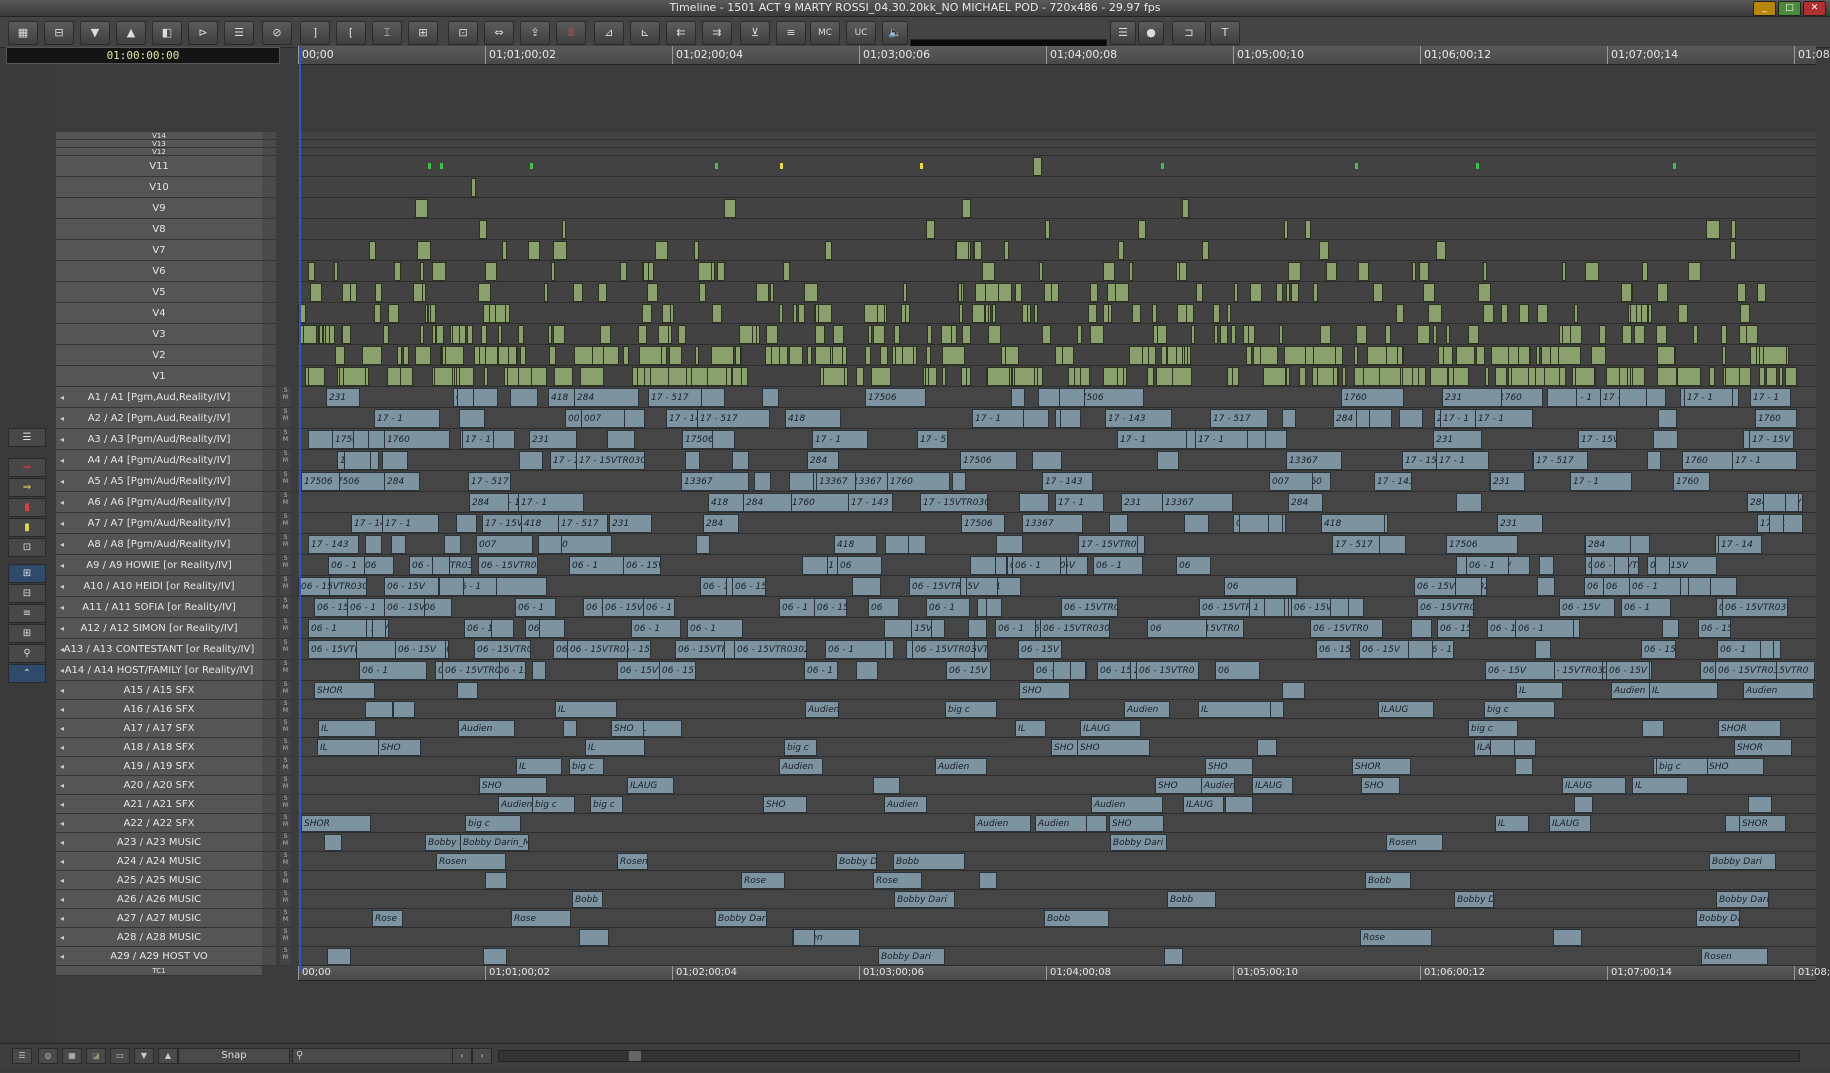 This screenshot has height=1073, width=1830. I want to click on audio-clip: 1760, so click(918, 481).